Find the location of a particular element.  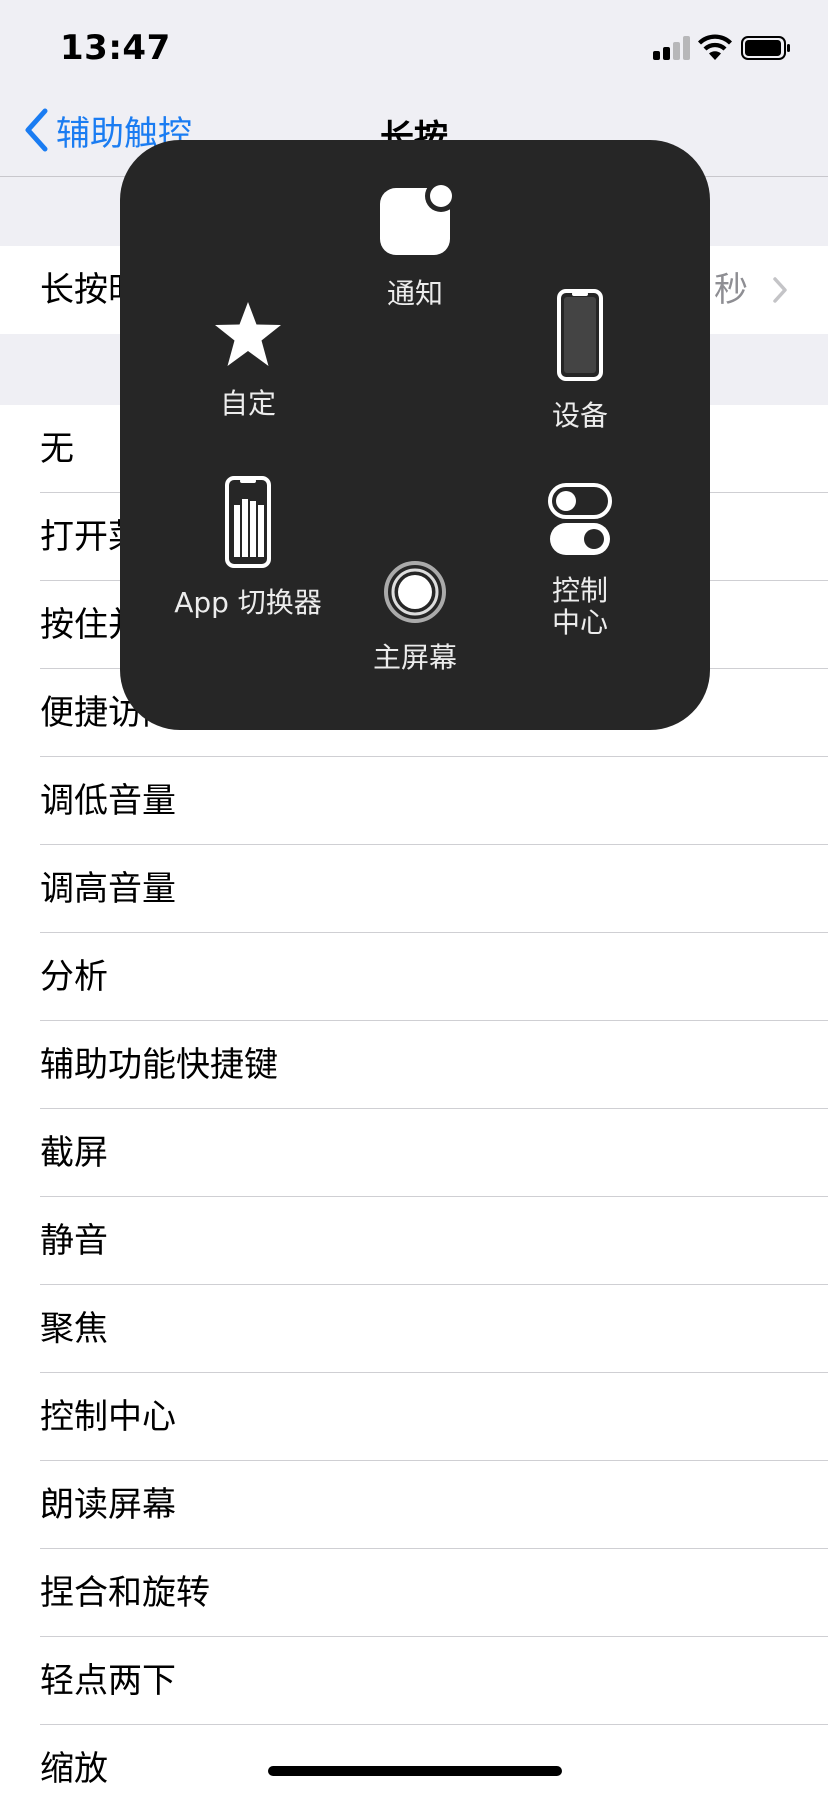

option-label: 缩放 is located at coordinates (74, 1769).